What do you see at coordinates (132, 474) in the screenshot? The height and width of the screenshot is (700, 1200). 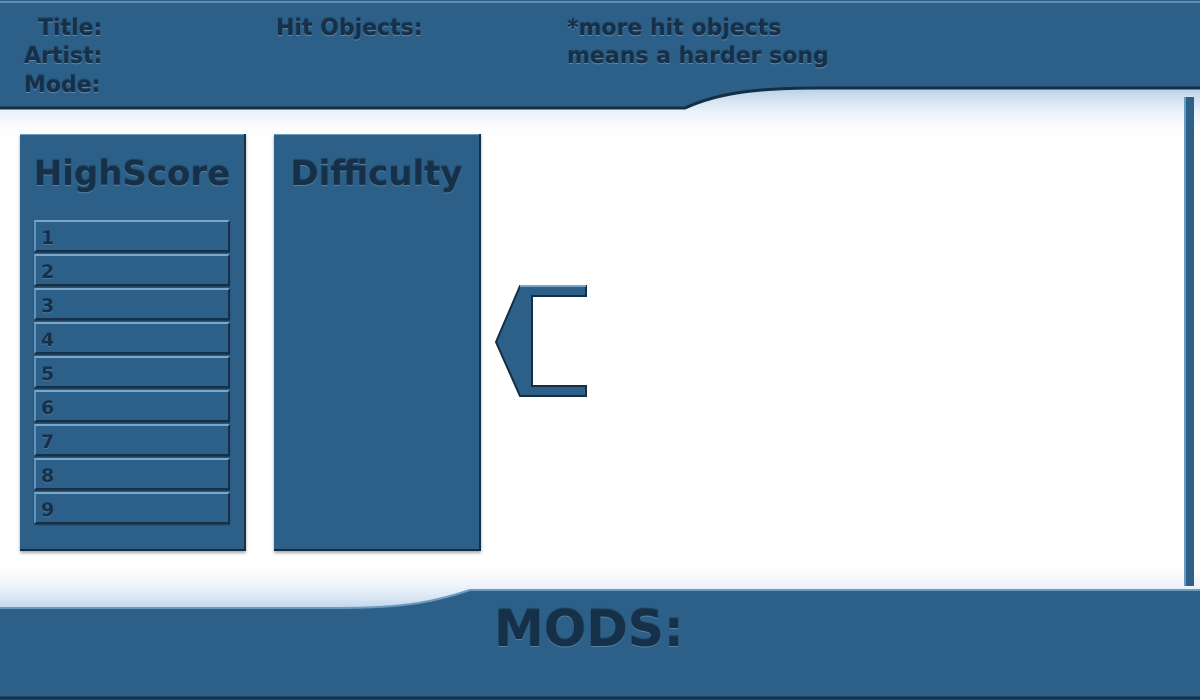 I see `highscore-row-8: 8` at bounding box center [132, 474].